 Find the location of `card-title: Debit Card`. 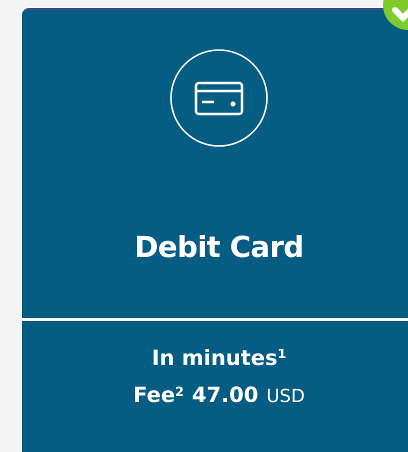

card-title: Debit Card is located at coordinates (219, 247).